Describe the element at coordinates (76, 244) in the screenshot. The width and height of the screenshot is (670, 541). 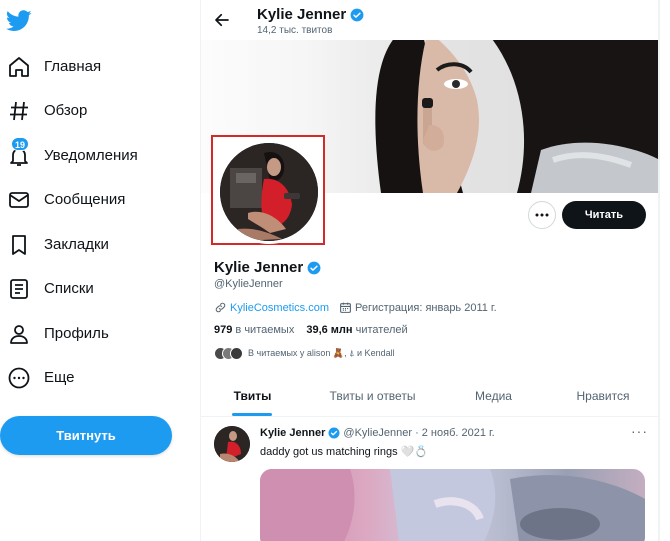
I see `sidebar-item-label: Закладки` at that location.